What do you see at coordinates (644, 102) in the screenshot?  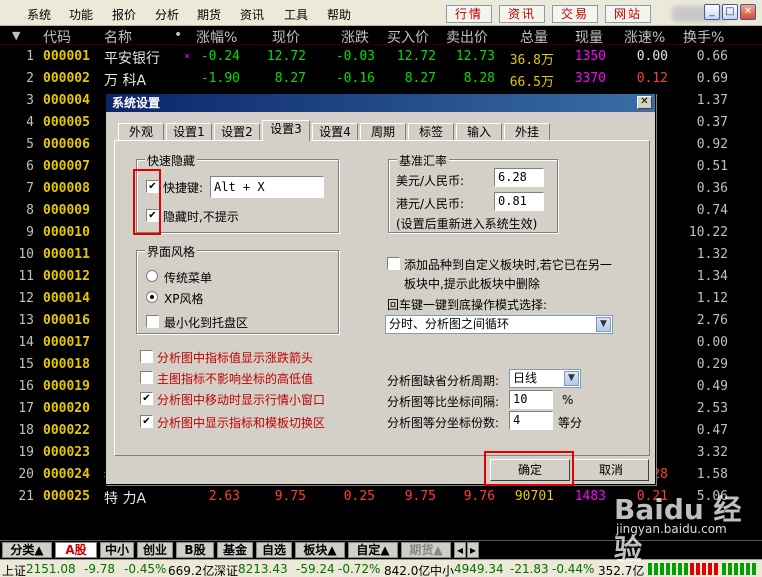 I see `dialog-close-icon: ✕` at bounding box center [644, 102].